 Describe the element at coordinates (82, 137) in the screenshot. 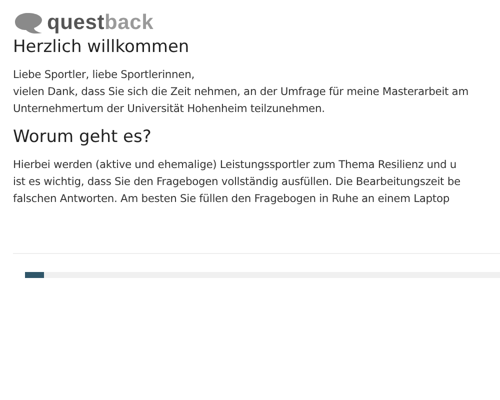

I see `section-heading: Worum geht es?` at that location.